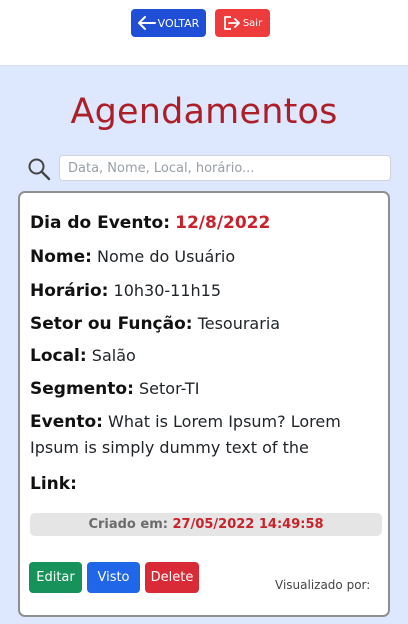  What do you see at coordinates (225, 168) in the screenshot?
I see `search-input` at bounding box center [225, 168].